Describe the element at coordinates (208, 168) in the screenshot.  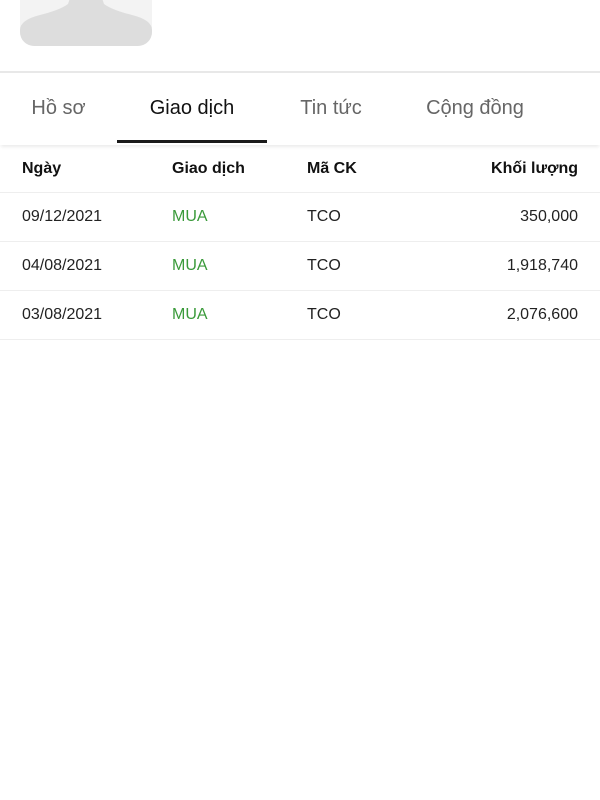
I see `column-header-type: Giao dịch` at that location.